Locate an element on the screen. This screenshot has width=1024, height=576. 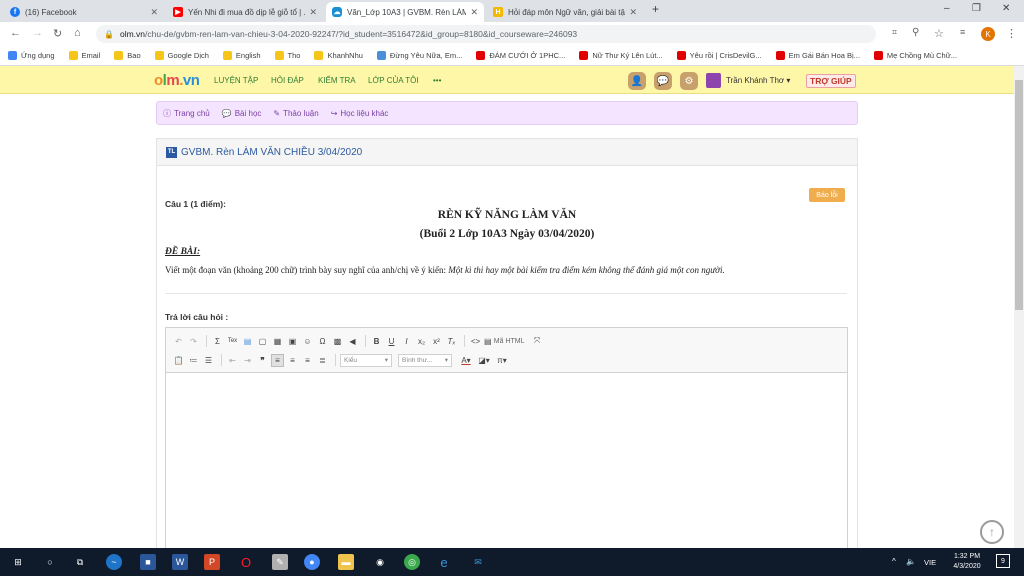
code-icon: <> is located at coordinates (475, 341).